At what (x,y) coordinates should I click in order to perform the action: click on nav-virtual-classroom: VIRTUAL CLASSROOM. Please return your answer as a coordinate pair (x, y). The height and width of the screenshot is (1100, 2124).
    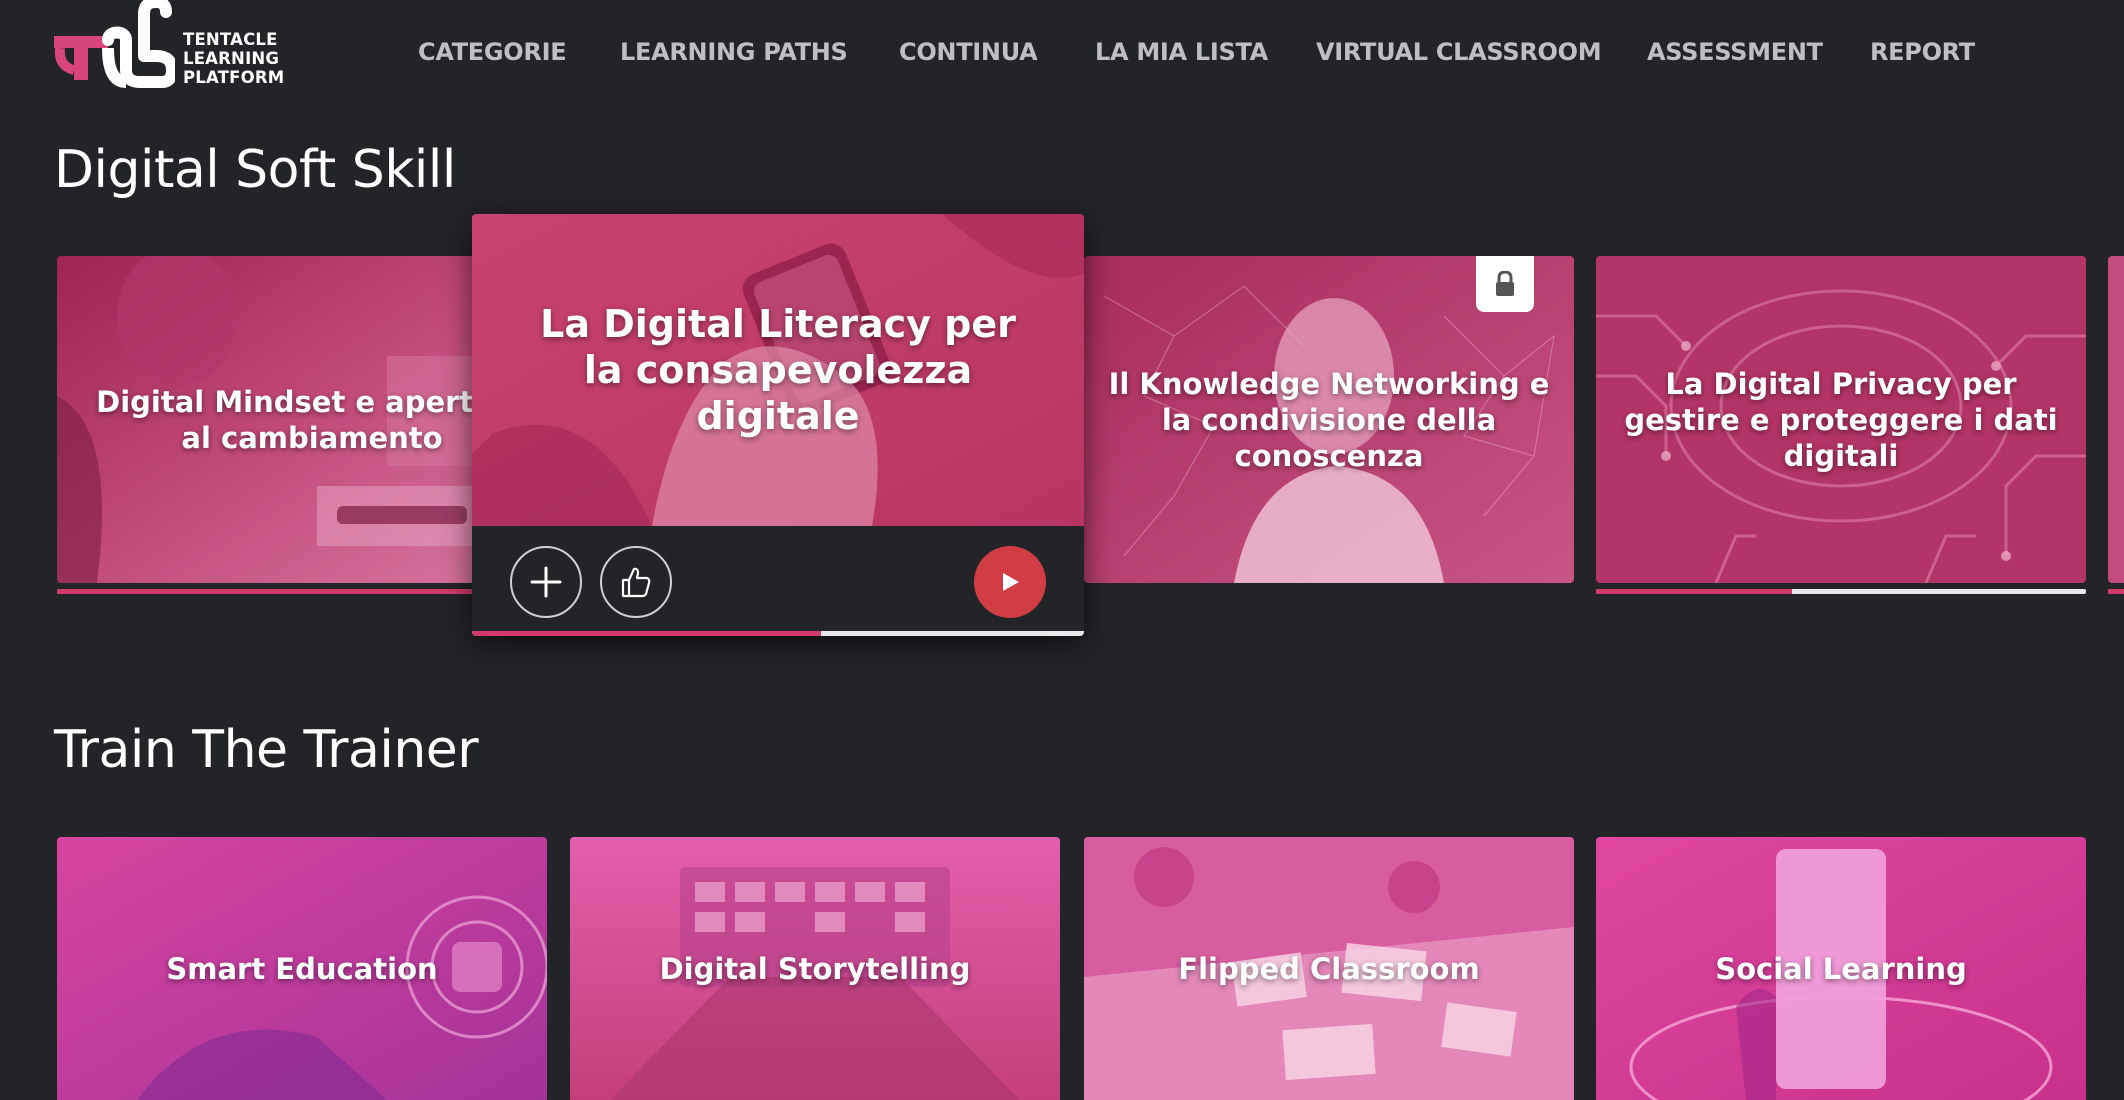
    Looking at the image, I should click on (1459, 52).